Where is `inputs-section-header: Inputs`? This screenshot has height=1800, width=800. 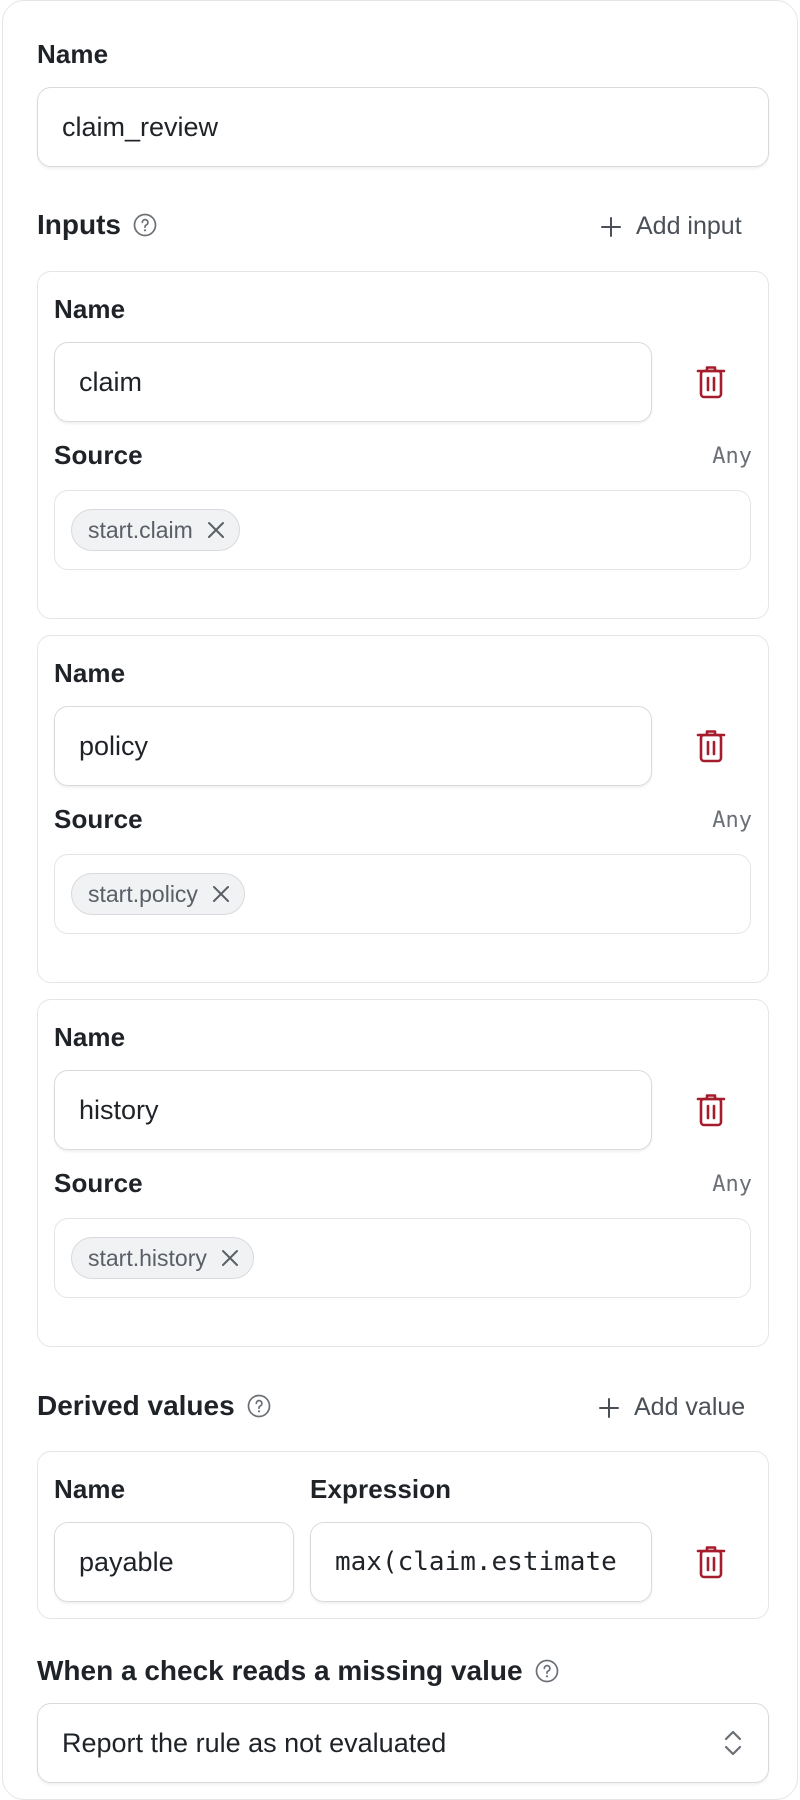 inputs-section-header: Inputs is located at coordinates (97, 225).